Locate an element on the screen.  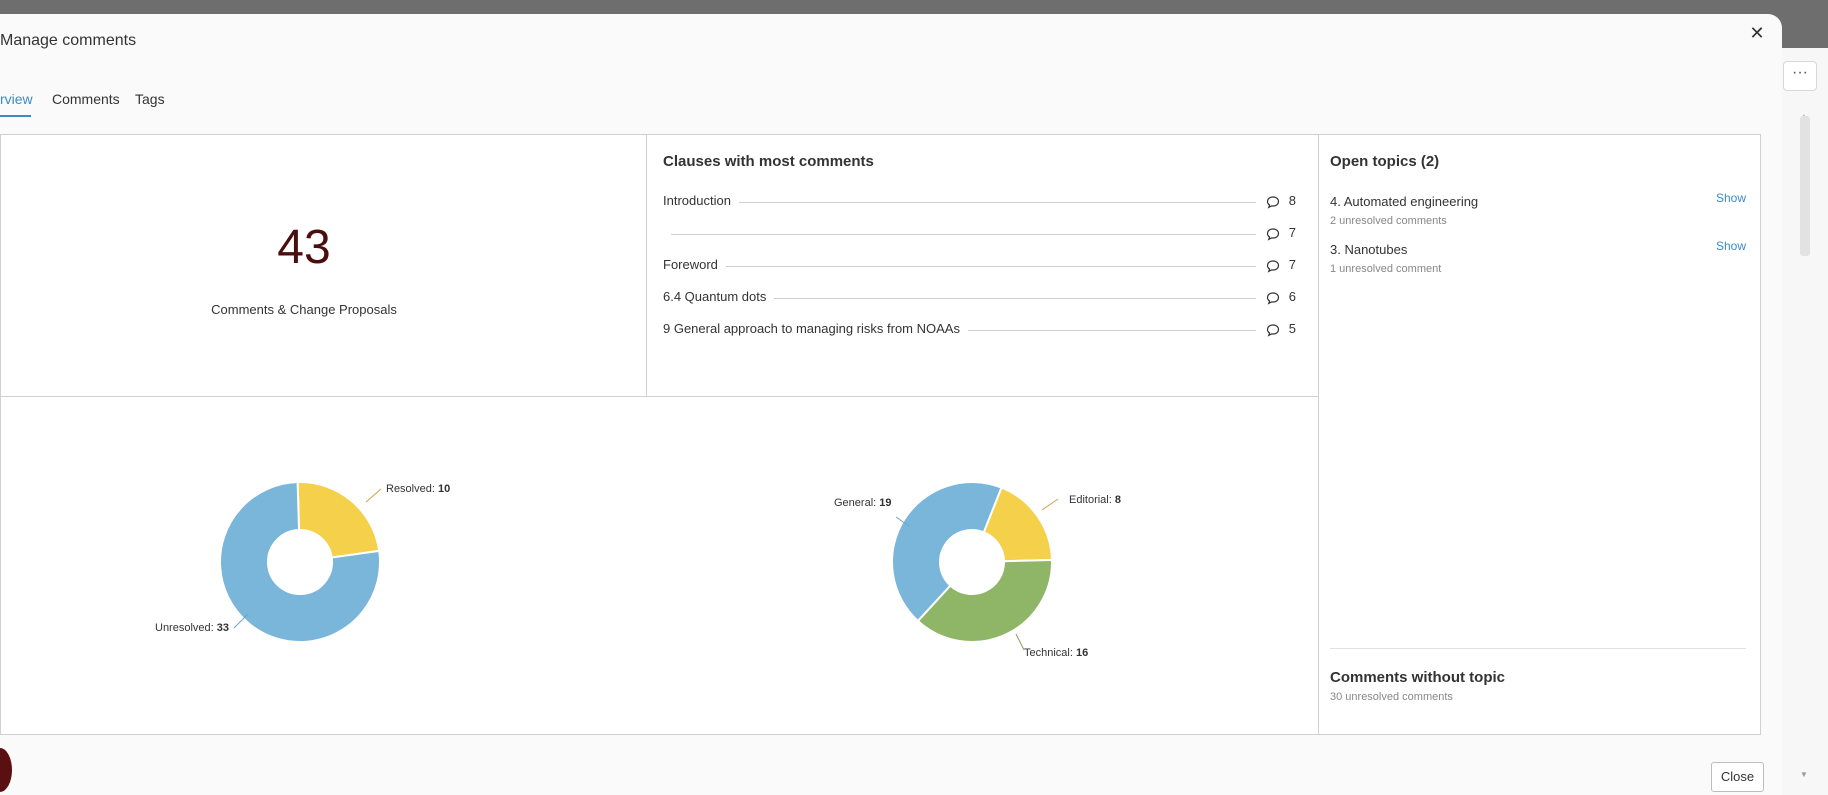
pie-label-resolved: Resolved: 10 is located at coordinates (418, 489).